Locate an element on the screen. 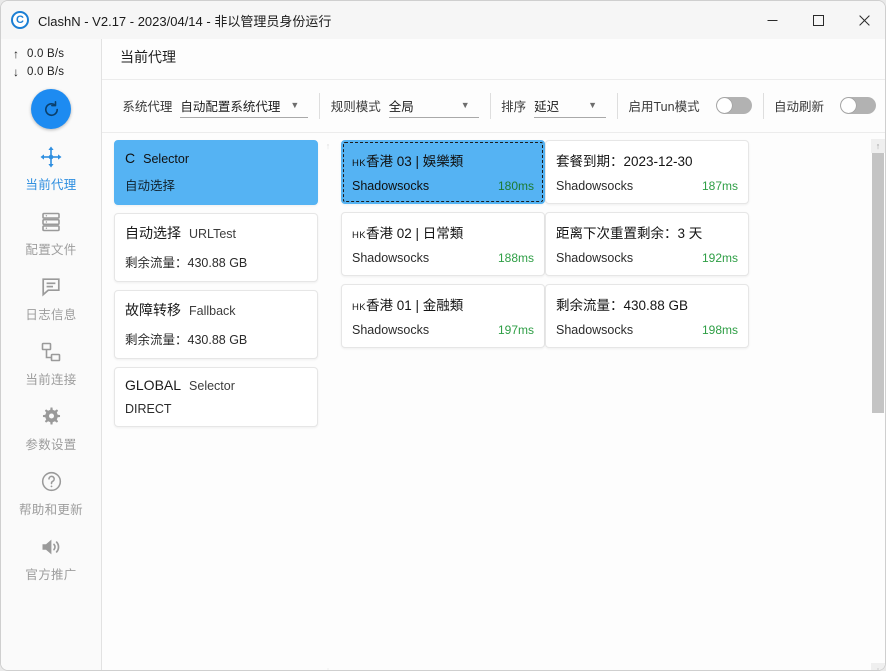 Image resolution: width=886 pixels, height=671 pixels. node-header: 套餐到期：2023-12-30 is located at coordinates (647, 160).